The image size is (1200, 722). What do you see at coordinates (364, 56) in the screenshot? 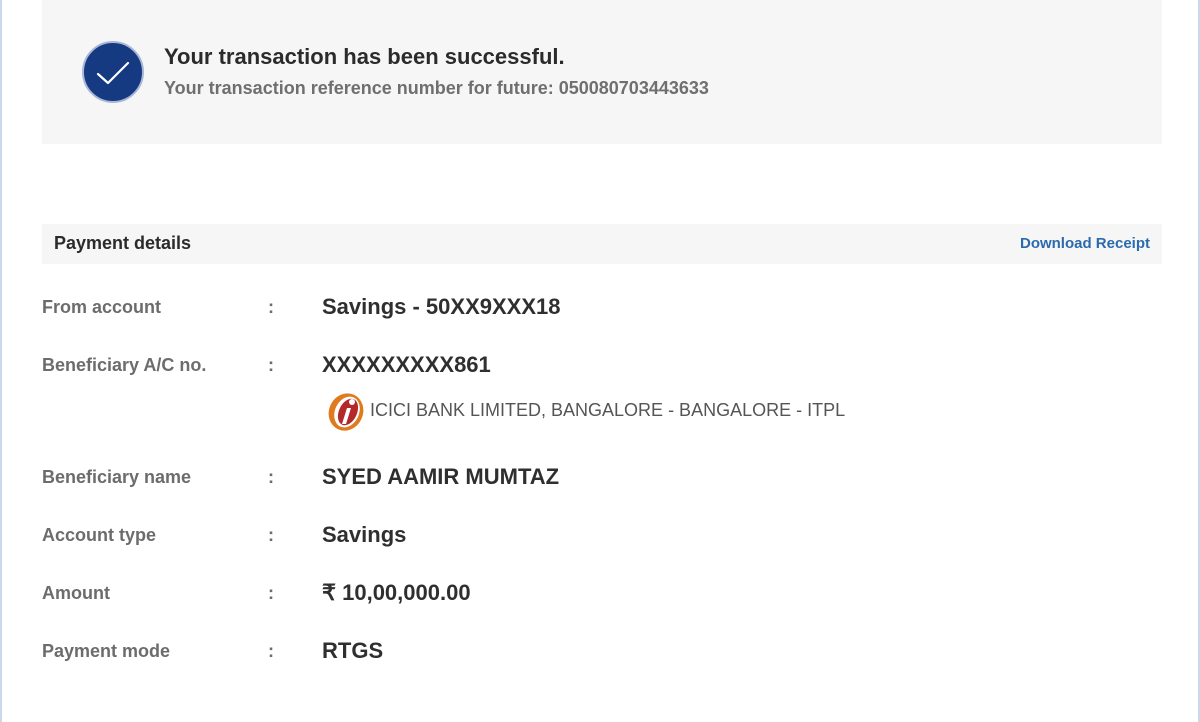
I see `success-title: Your transaction has been successful.` at bounding box center [364, 56].